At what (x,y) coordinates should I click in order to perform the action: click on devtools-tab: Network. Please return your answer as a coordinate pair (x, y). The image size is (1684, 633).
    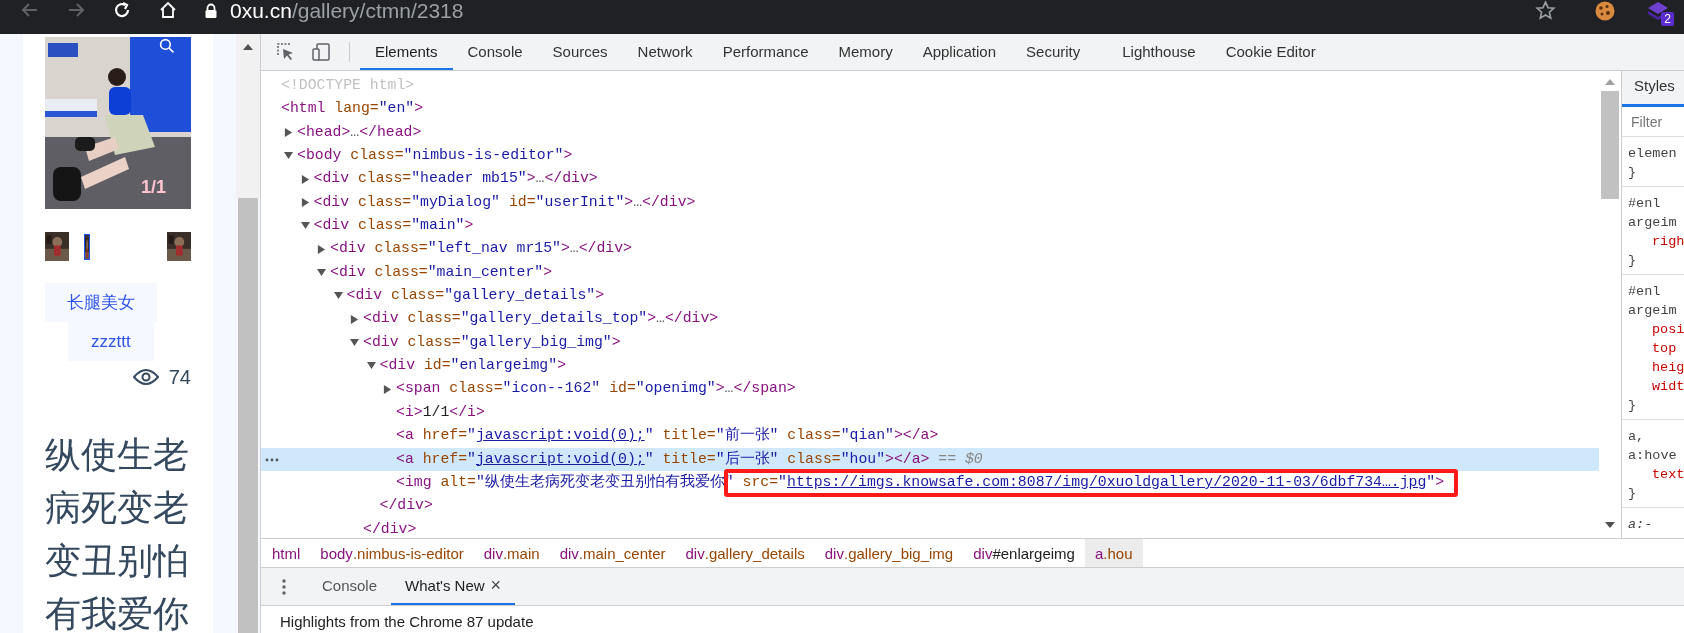
    Looking at the image, I should click on (665, 52).